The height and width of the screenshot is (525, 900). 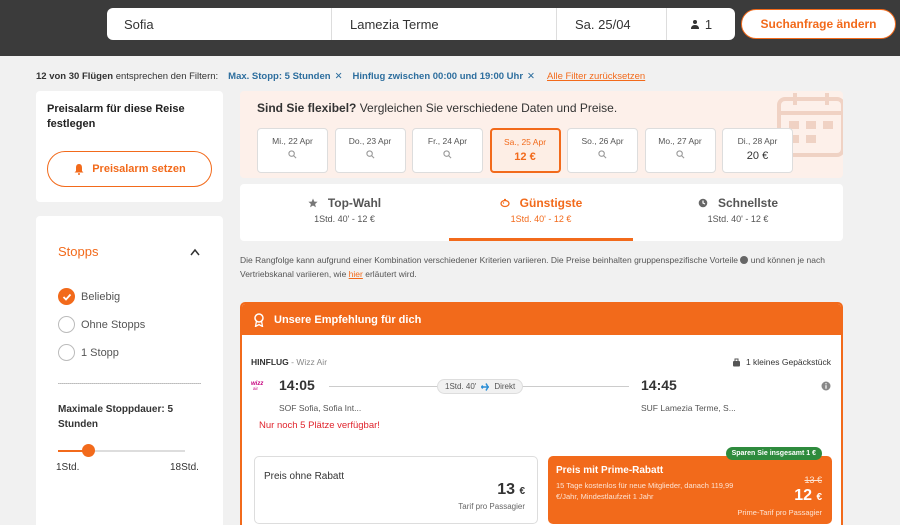 I want to click on date-option: Mo., 27 Apr, so click(x=680, y=150).